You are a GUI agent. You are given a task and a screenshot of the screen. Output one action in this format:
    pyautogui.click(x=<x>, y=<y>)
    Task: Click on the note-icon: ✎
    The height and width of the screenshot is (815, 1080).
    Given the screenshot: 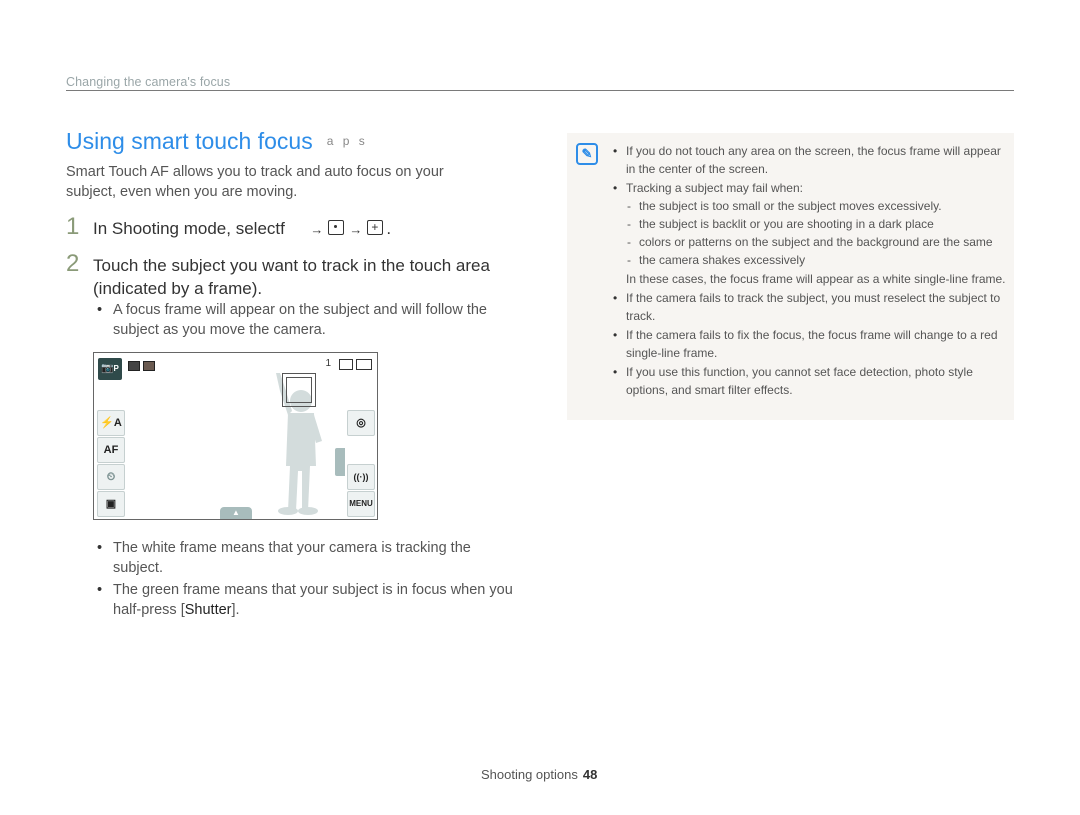 What is the action you would take?
    pyautogui.click(x=587, y=154)
    